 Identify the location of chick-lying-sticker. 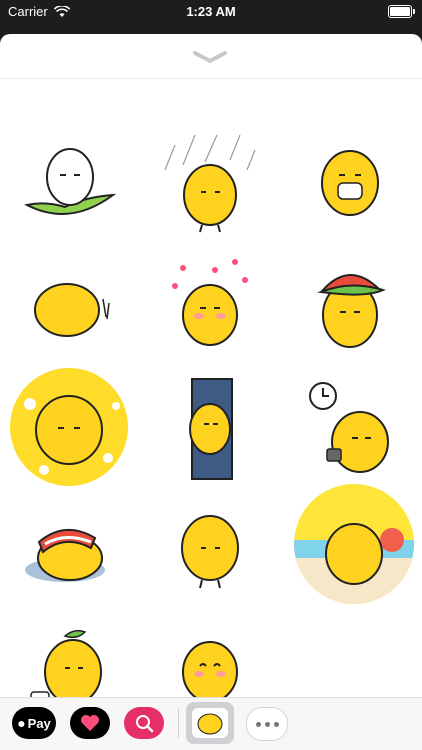
(70, 305).